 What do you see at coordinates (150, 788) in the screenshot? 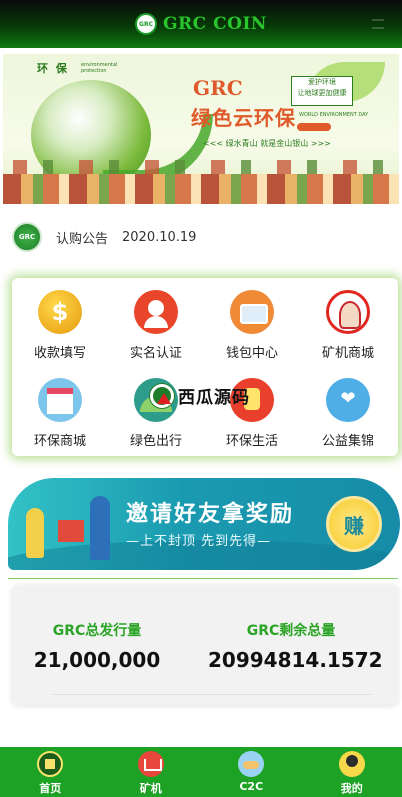
I see `nav-label: 矿机` at bounding box center [150, 788].